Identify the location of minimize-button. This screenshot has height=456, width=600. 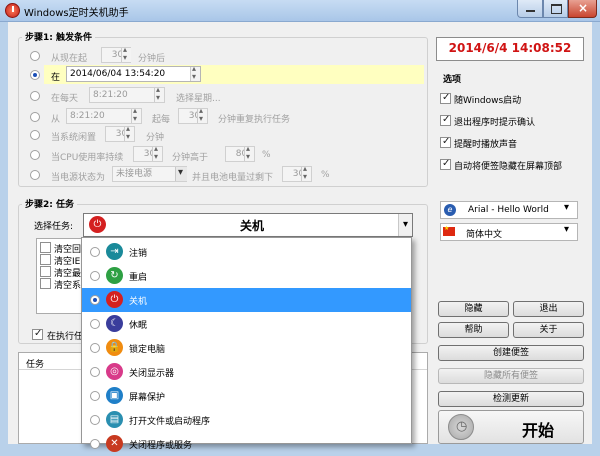
(530, 9).